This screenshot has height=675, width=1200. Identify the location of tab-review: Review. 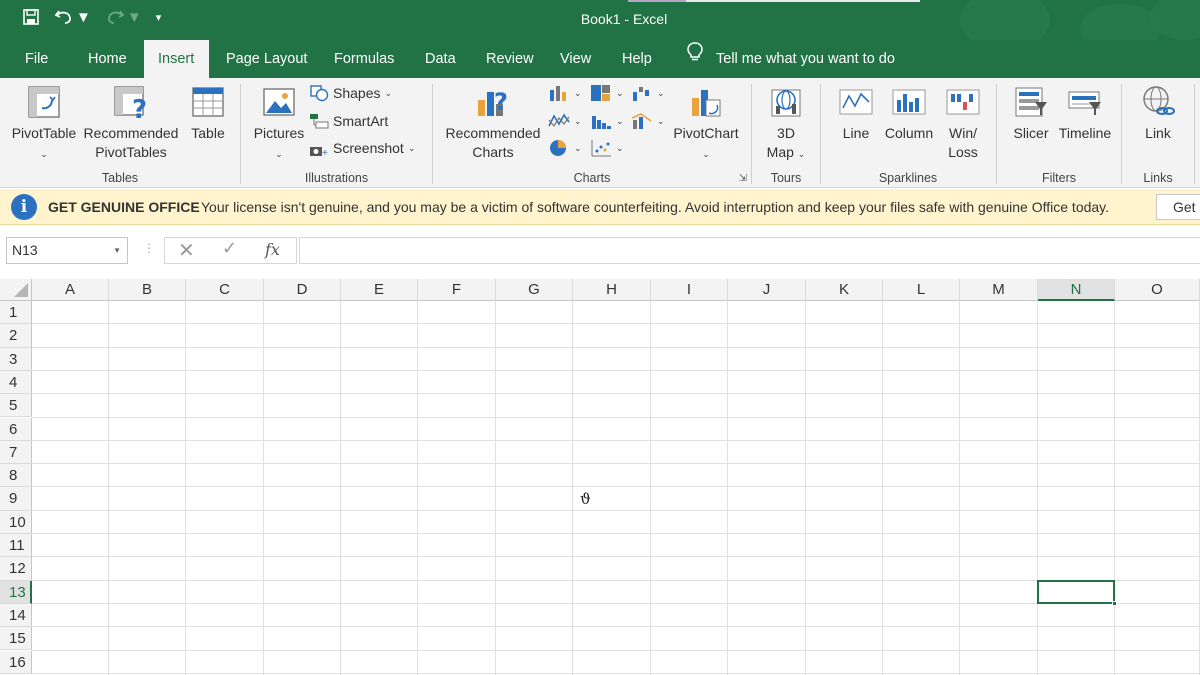
(510, 59).